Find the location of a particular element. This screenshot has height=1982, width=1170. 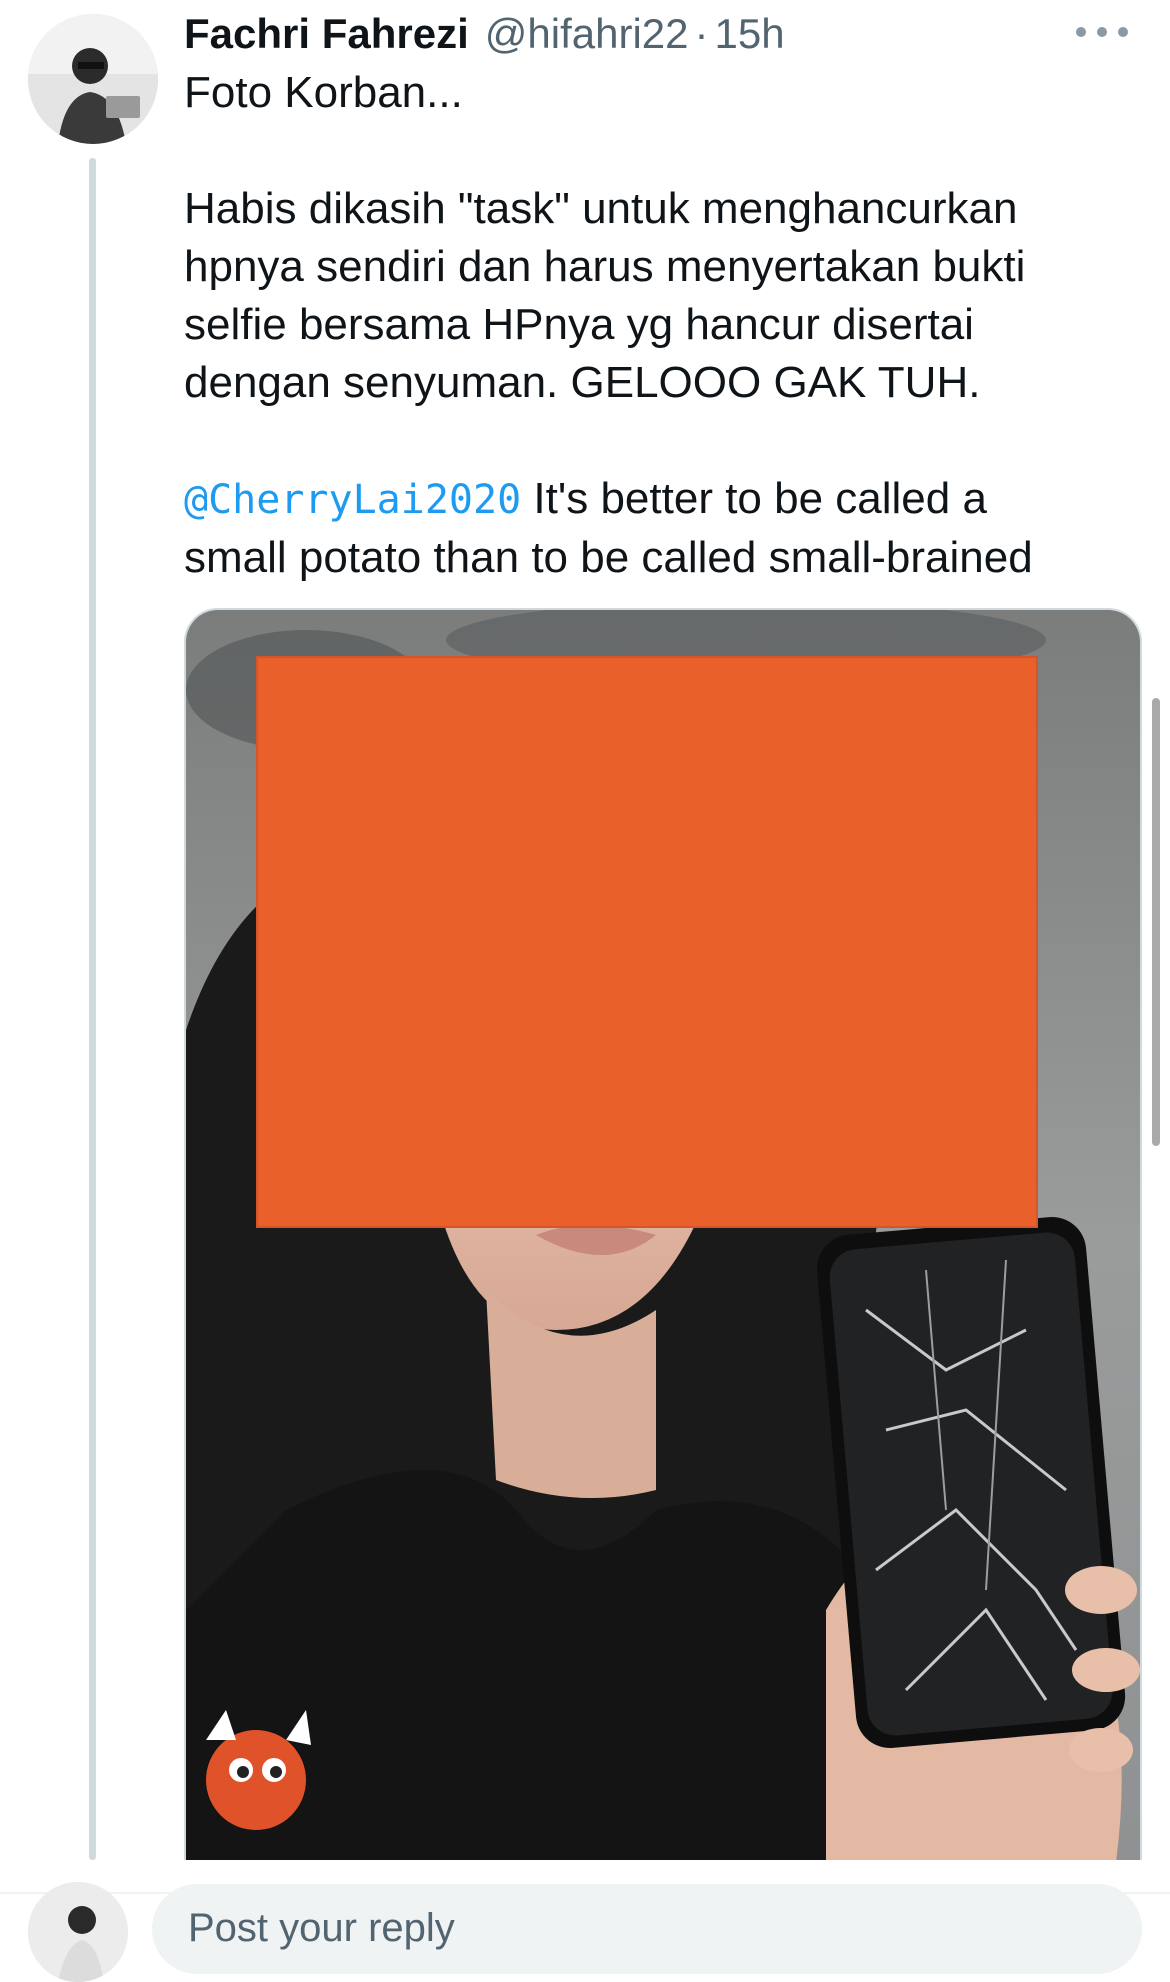

reply-input: Post your reply is located at coordinates (647, 1929).